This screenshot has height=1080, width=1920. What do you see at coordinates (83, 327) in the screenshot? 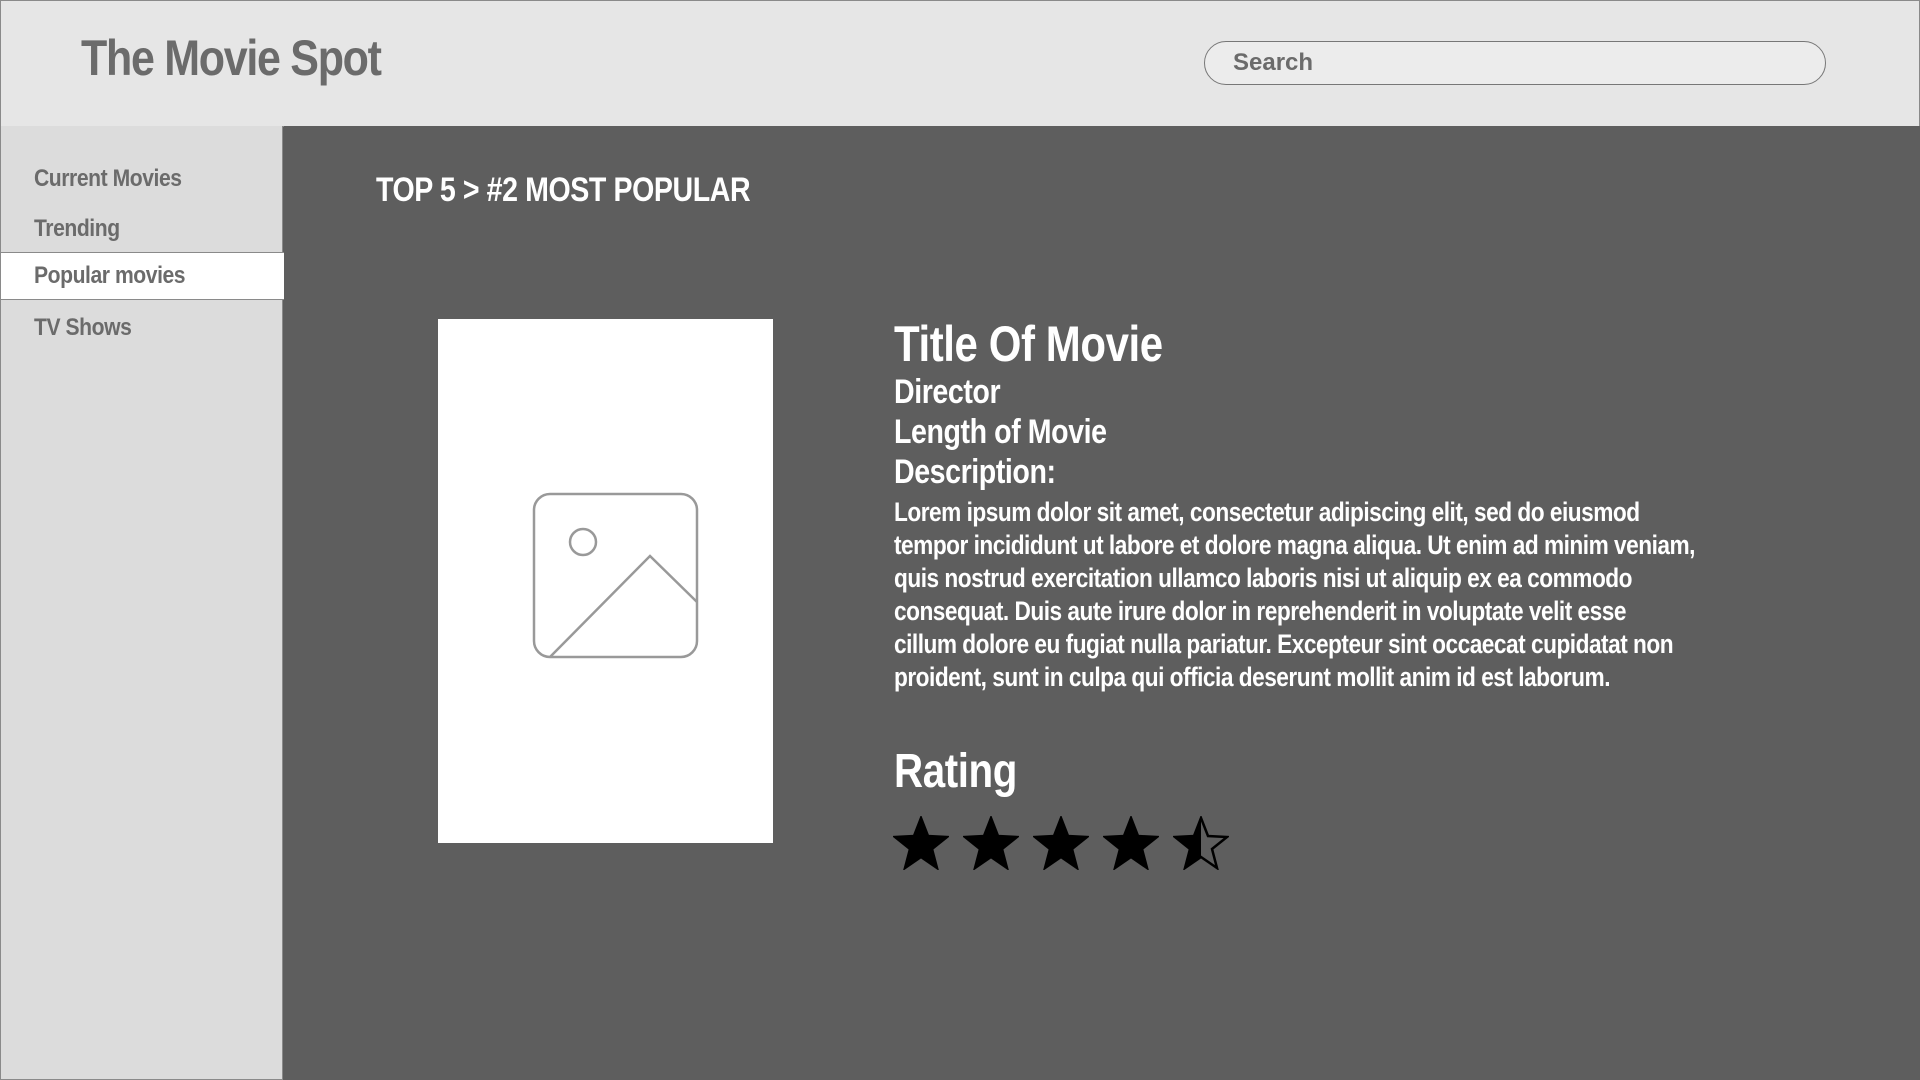
I see `sidebar-item-label: TV Shows` at bounding box center [83, 327].